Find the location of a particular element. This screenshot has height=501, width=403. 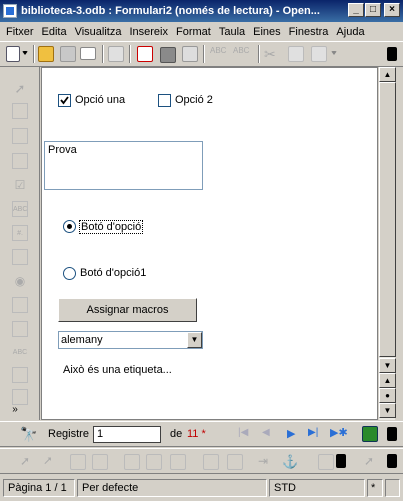

checkbox-control-icon: ☑ is located at coordinates (20, 185).